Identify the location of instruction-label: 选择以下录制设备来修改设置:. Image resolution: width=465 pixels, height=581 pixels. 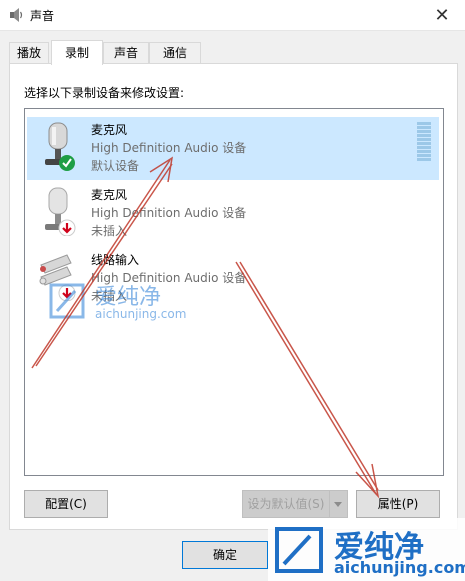
(104, 93).